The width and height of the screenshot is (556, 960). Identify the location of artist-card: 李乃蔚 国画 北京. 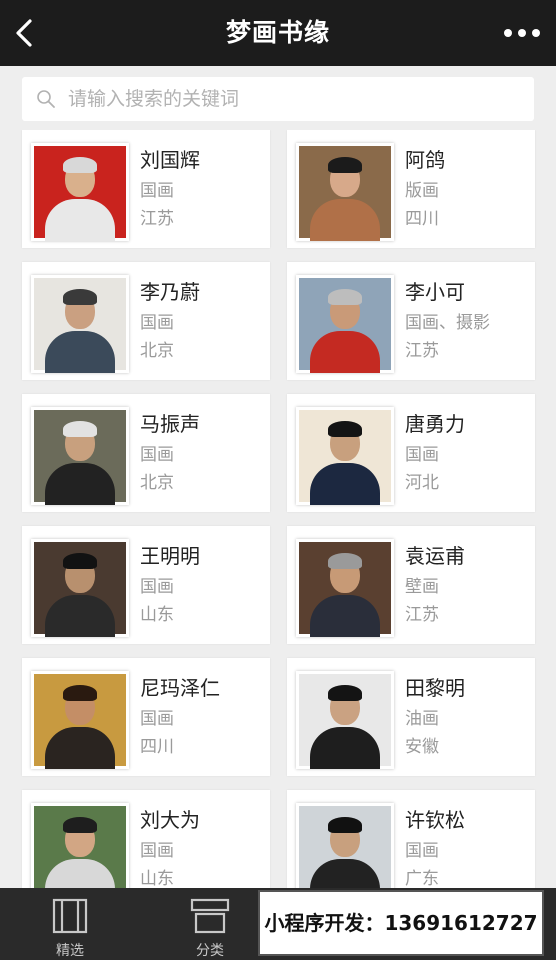
(146, 321).